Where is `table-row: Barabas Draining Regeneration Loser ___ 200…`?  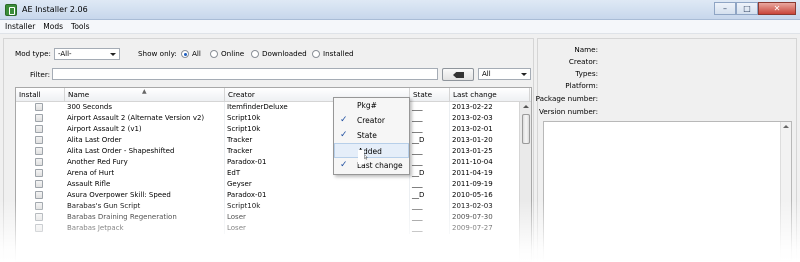
table-row: Barabas Draining Regeneration Loser ___ 200… is located at coordinates (273, 217).